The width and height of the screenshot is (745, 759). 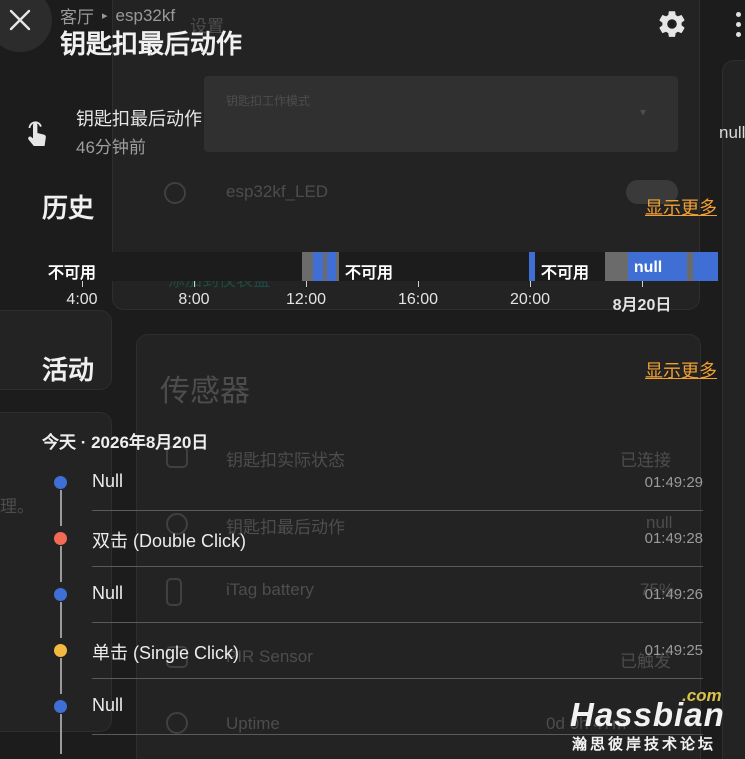 What do you see at coordinates (151, 44) in the screenshot?
I see `dialog-title: 钥匙扣最后动作` at bounding box center [151, 44].